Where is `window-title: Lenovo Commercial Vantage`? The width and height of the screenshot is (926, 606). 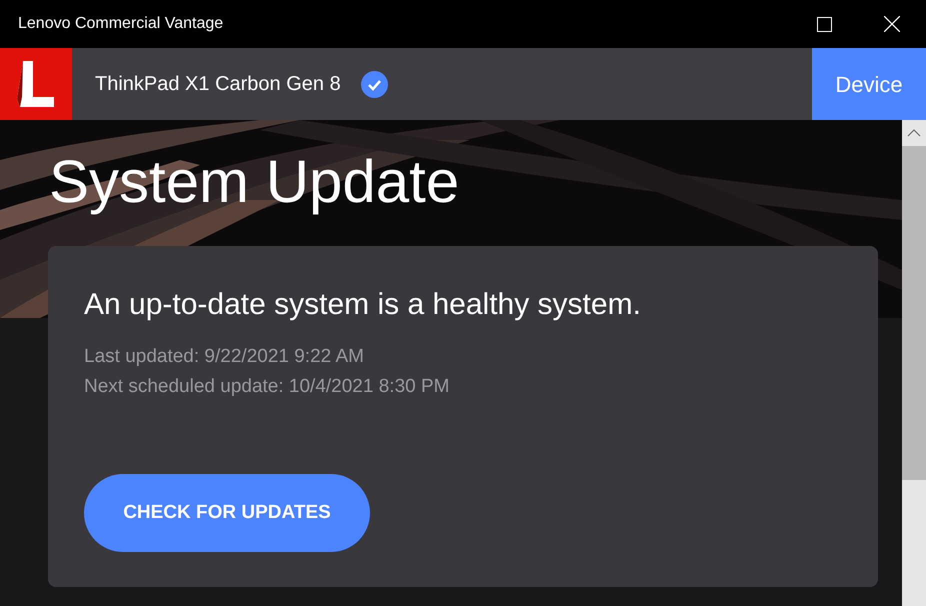 window-title: Lenovo Commercial Vantage is located at coordinates (121, 24).